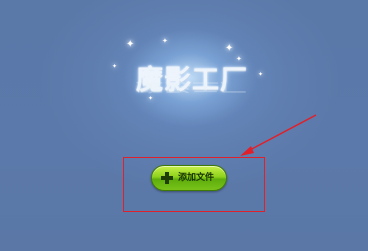 The height and width of the screenshot is (251, 368). I want to click on red-arrow-icon, so click(278, 135).